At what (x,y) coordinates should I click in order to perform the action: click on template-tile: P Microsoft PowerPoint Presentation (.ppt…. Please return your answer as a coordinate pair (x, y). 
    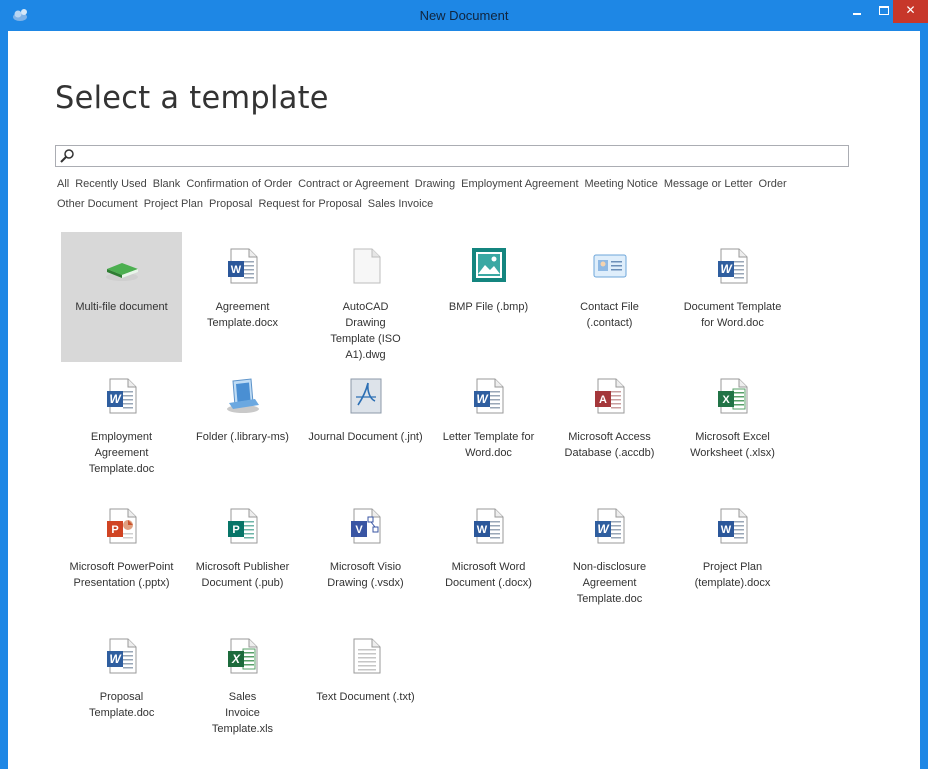
    Looking at the image, I should click on (121, 557).